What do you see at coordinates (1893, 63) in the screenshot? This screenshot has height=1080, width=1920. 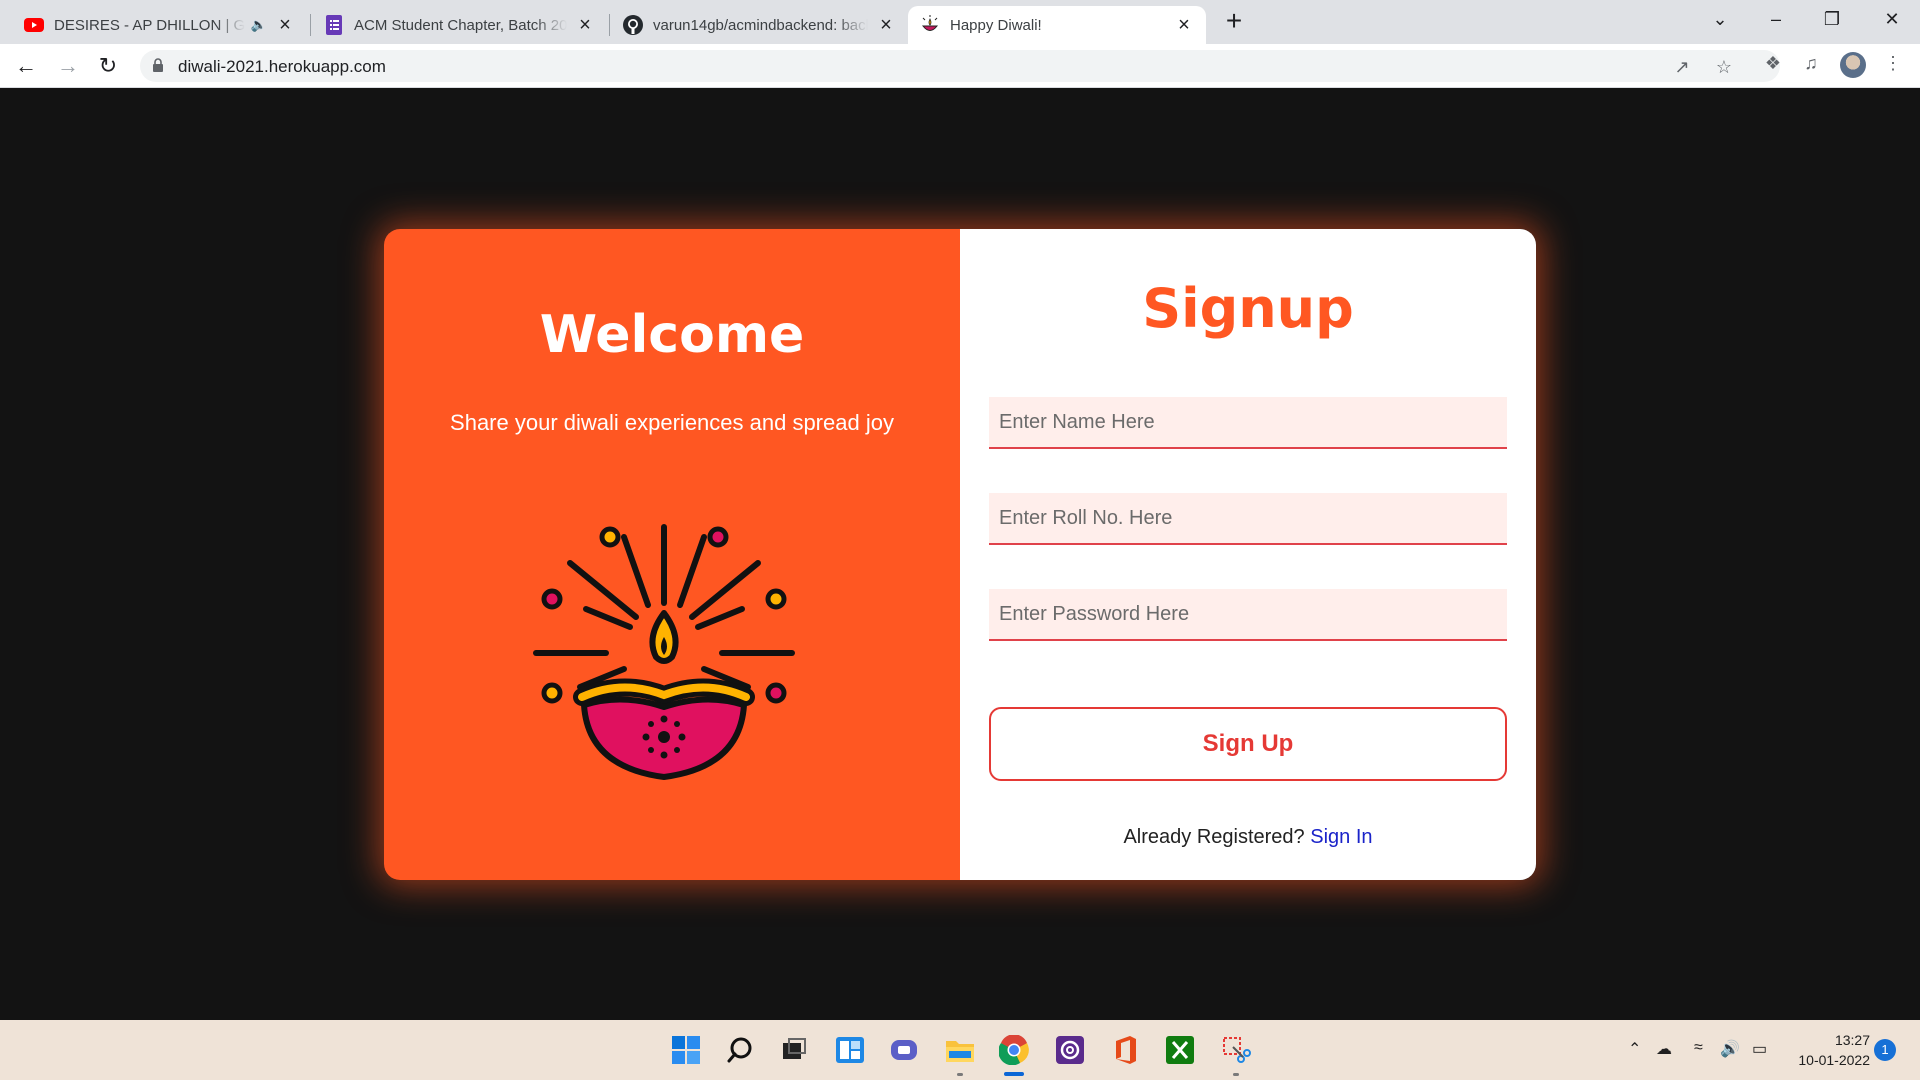 I see `menu-icon: ⋮` at bounding box center [1893, 63].